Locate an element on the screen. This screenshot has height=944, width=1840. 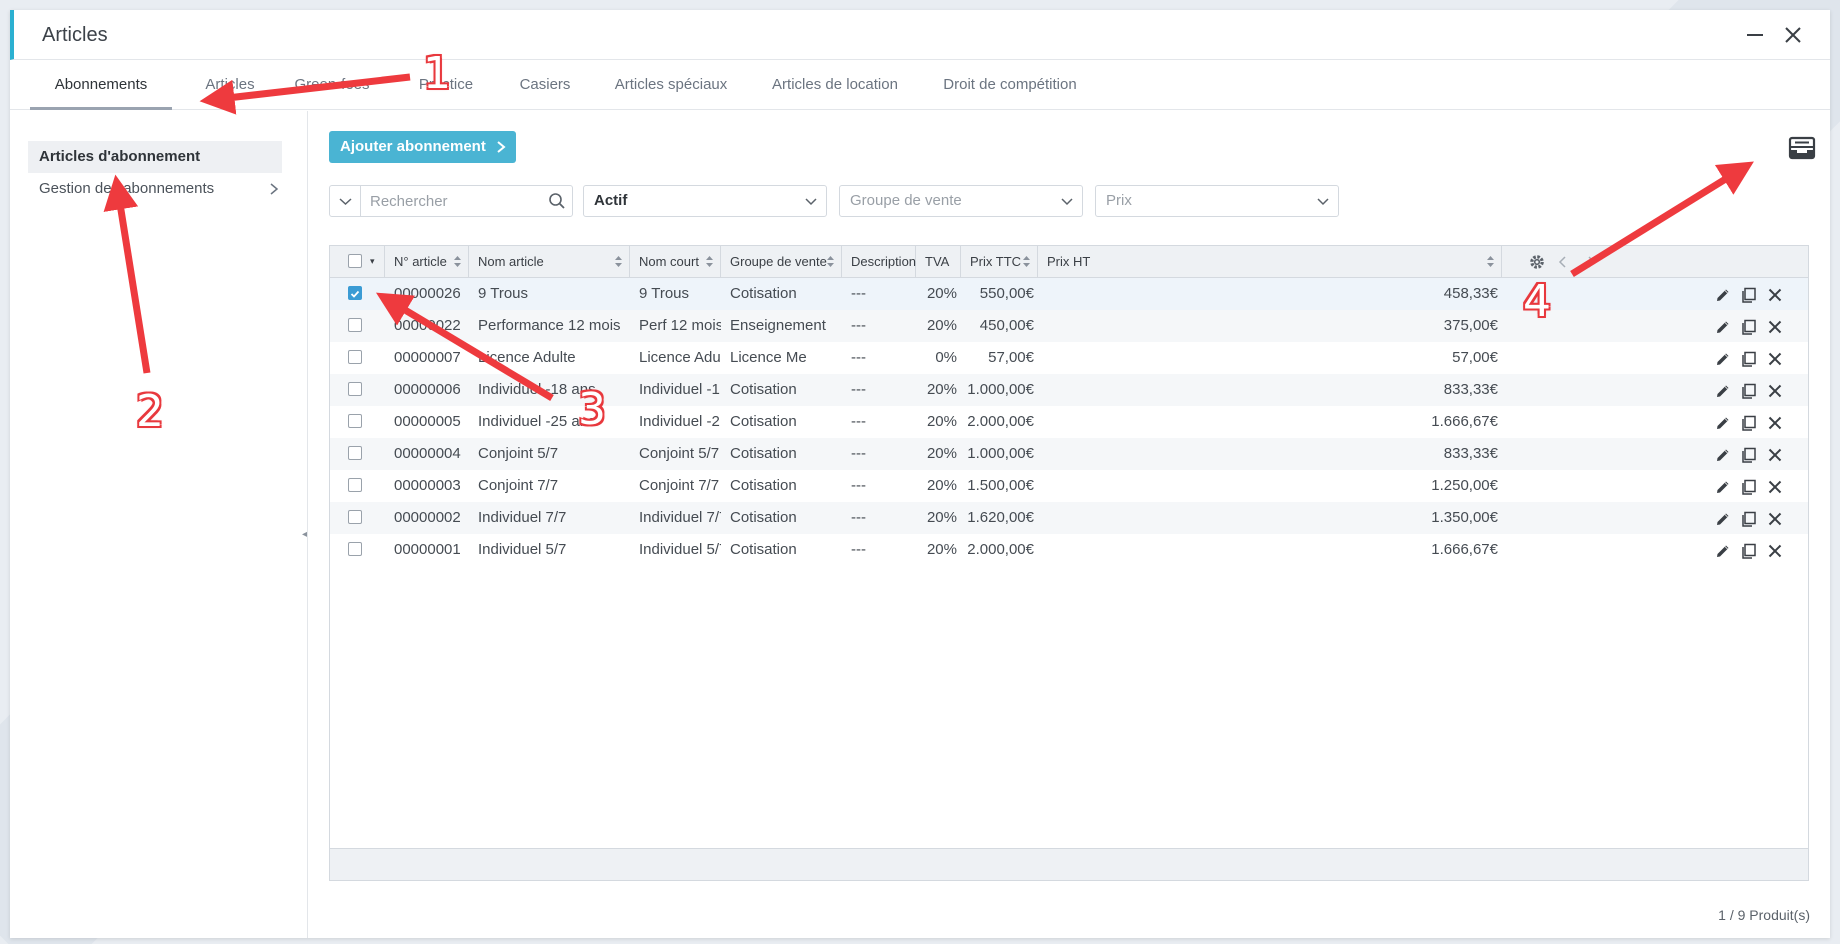
minimize-icon is located at coordinates (1755, 35).